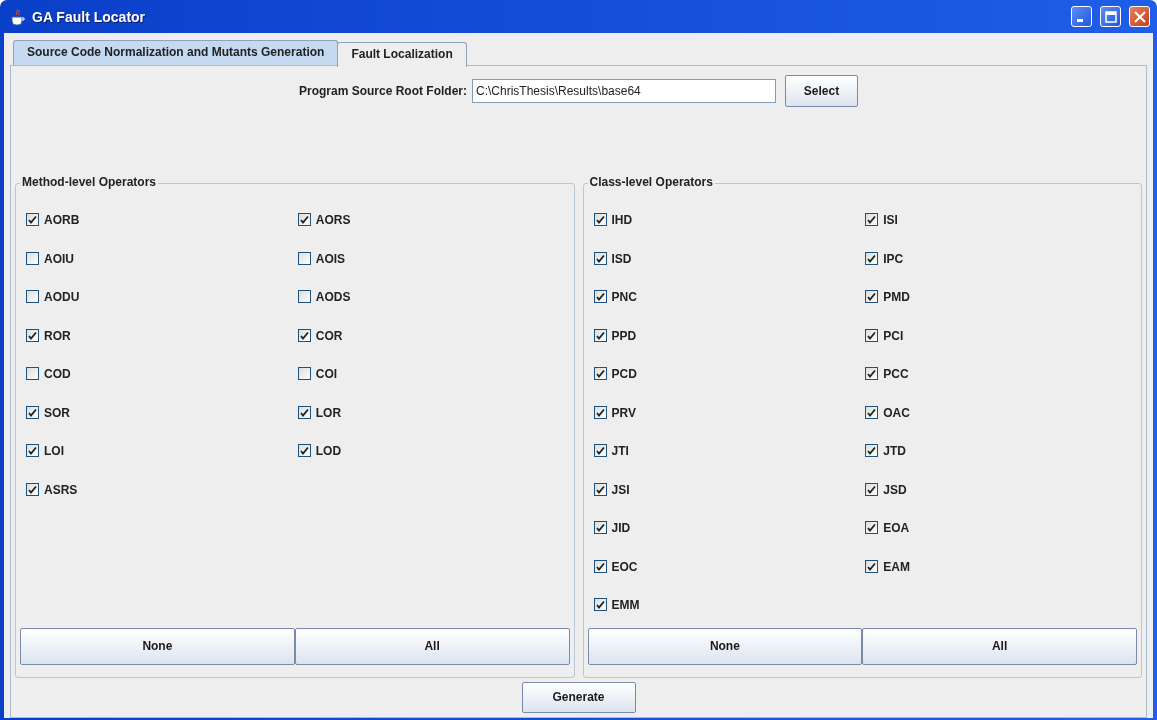 The image size is (1157, 720). What do you see at coordinates (896, 528) in the screenshot?
I see `checkbox-label: EOA` at bounding box center [896, 528].